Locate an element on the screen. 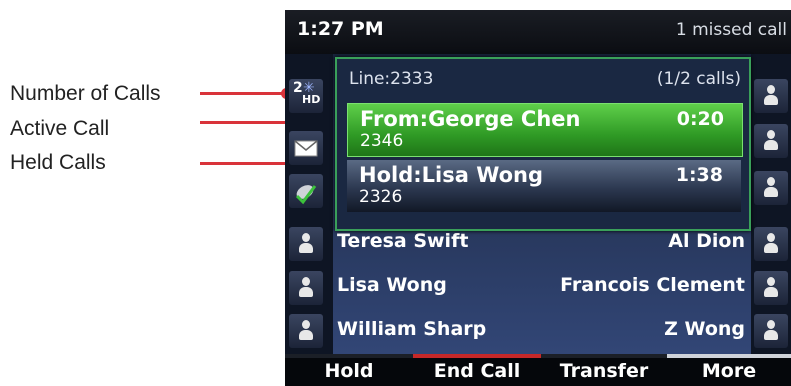  messages-icon is located at coordinates (306, 148).